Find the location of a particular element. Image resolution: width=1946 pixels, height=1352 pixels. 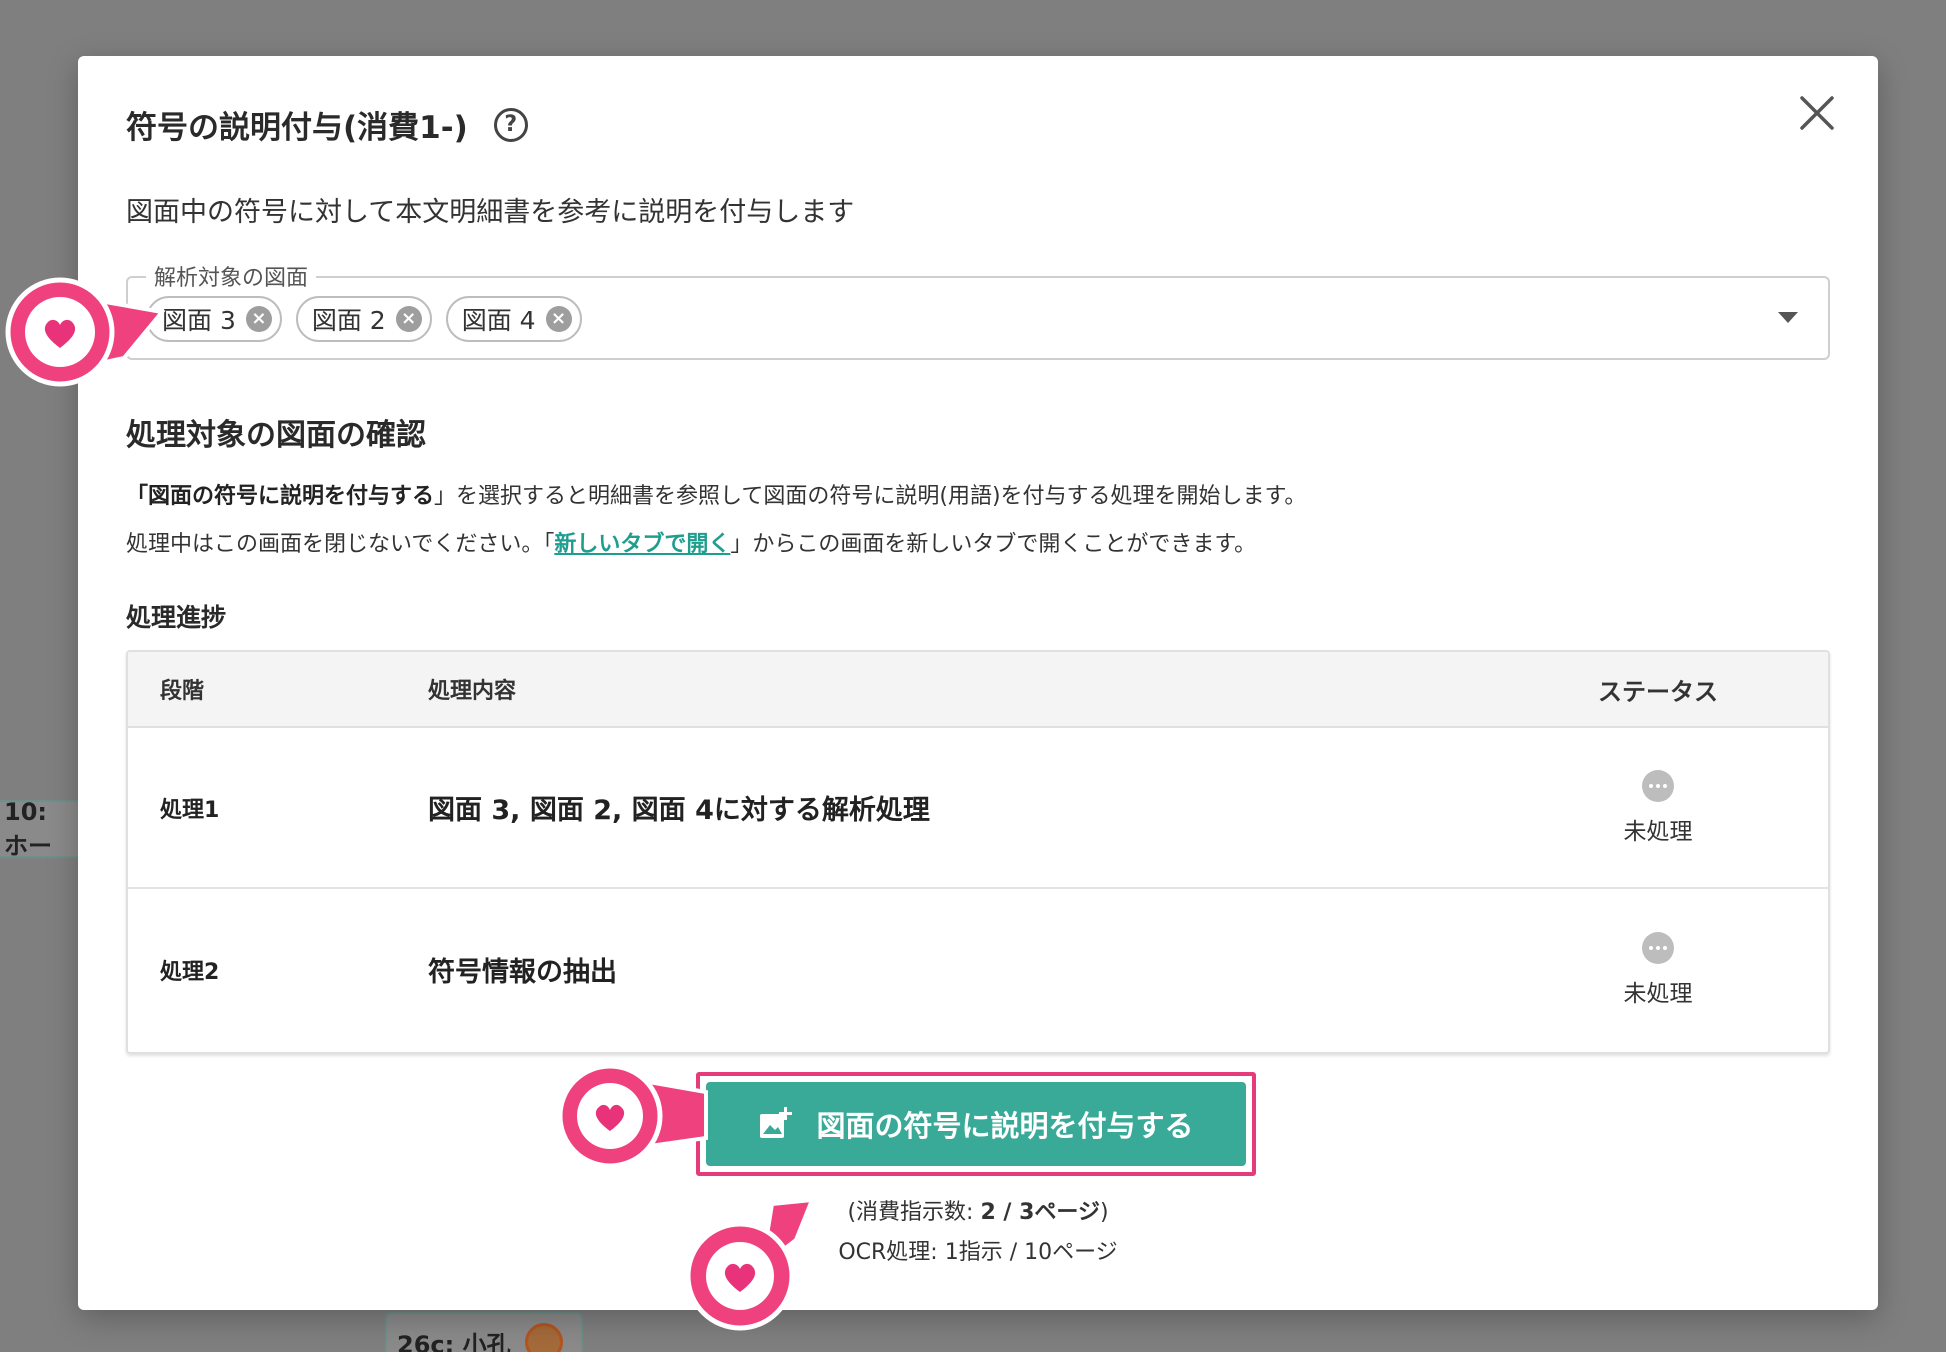

chip-drawing-4: 図面 4 × is located at coordinates (513, 319).